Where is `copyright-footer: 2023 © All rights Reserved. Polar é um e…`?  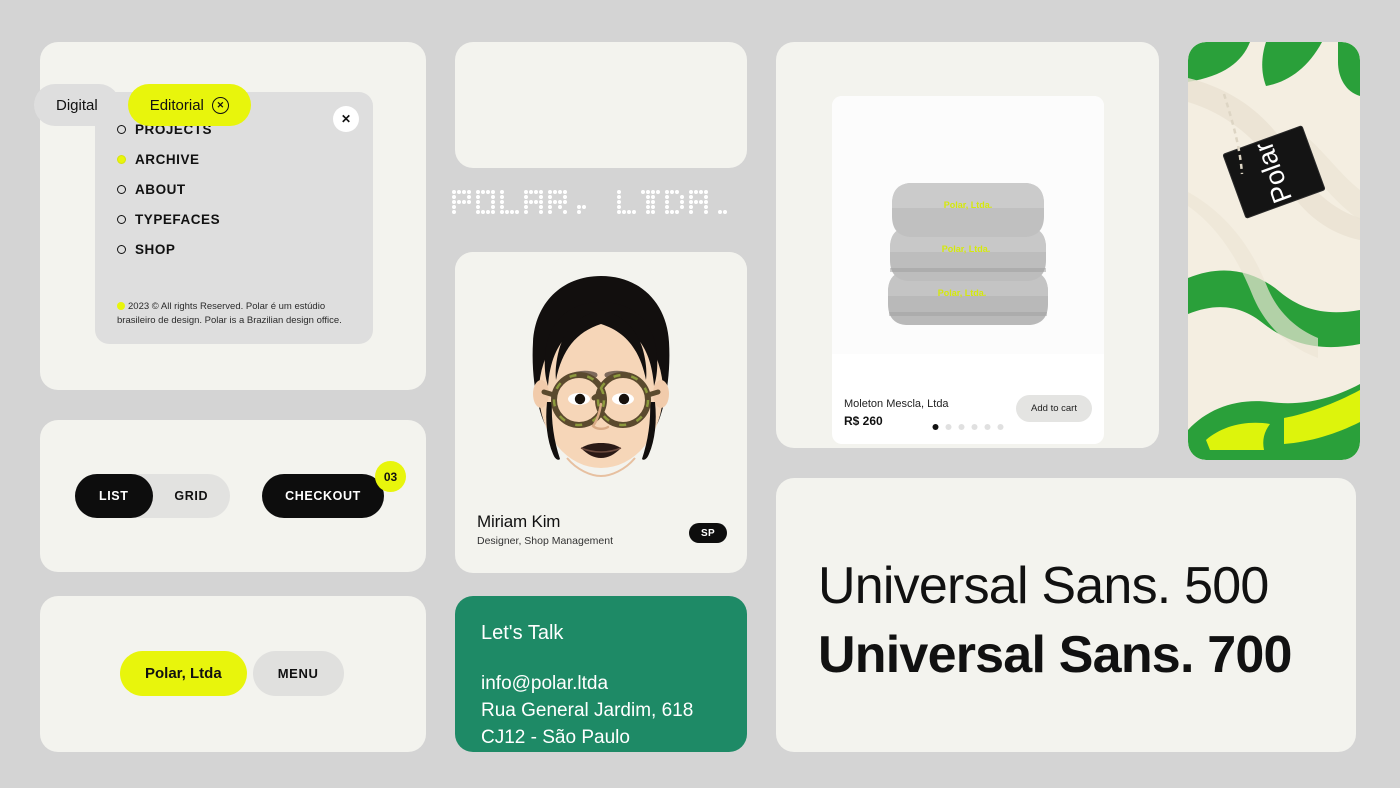
copyright-footer: 2023 © All rights Reserved. Polar é um e… is located at coordinates (235, 314).